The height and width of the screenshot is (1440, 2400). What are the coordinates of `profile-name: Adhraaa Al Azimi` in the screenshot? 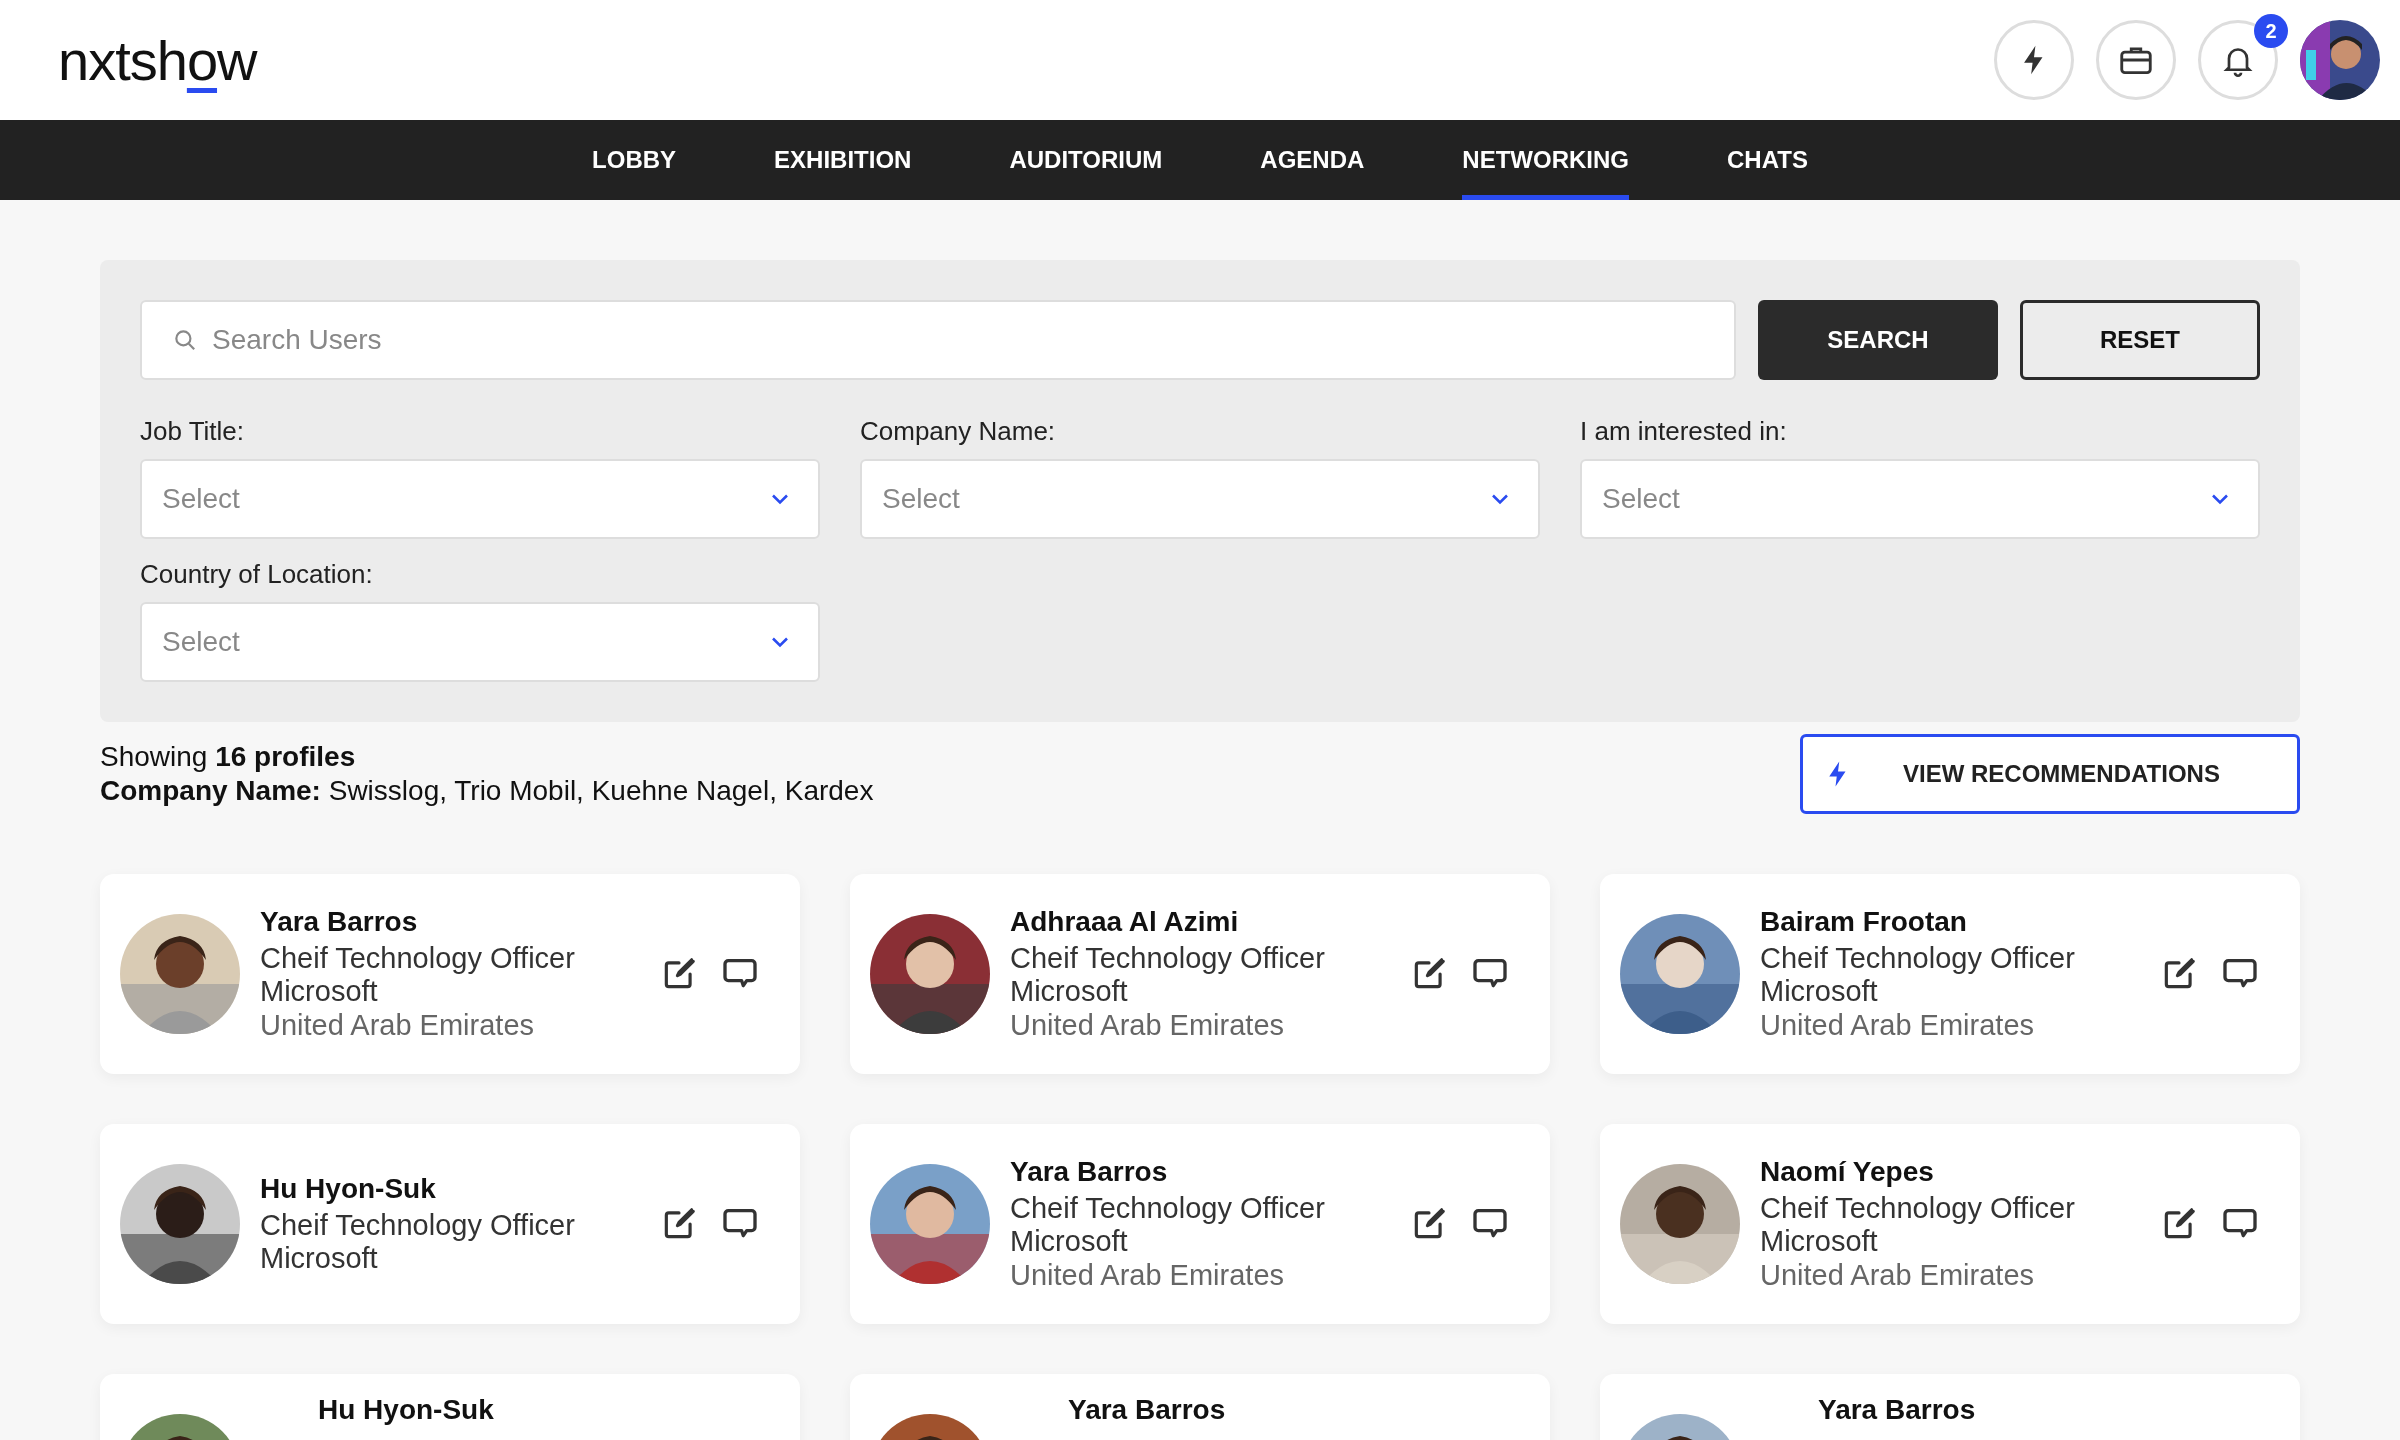 It's located at (1124, 922).